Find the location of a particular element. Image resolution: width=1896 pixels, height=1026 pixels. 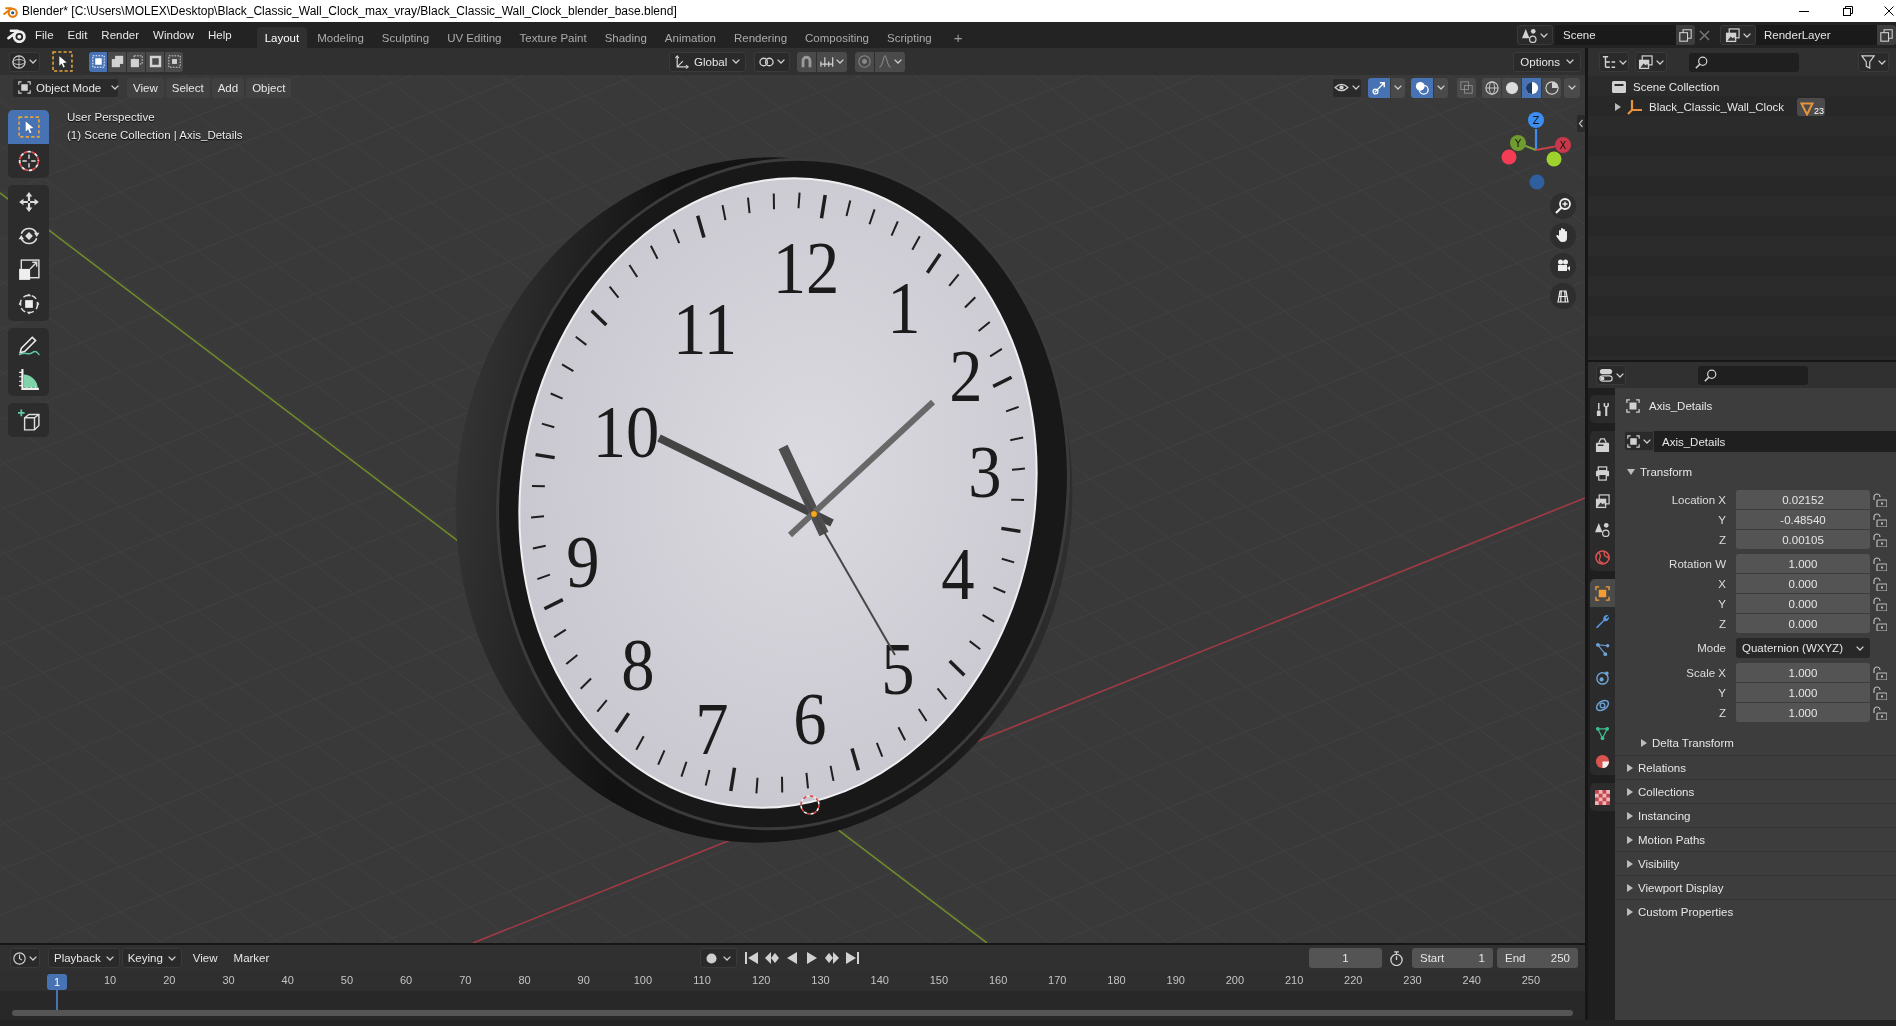

rotation-mode-dropdown: Quaternion (WXYZ) is located at coordinates (1803, 648).